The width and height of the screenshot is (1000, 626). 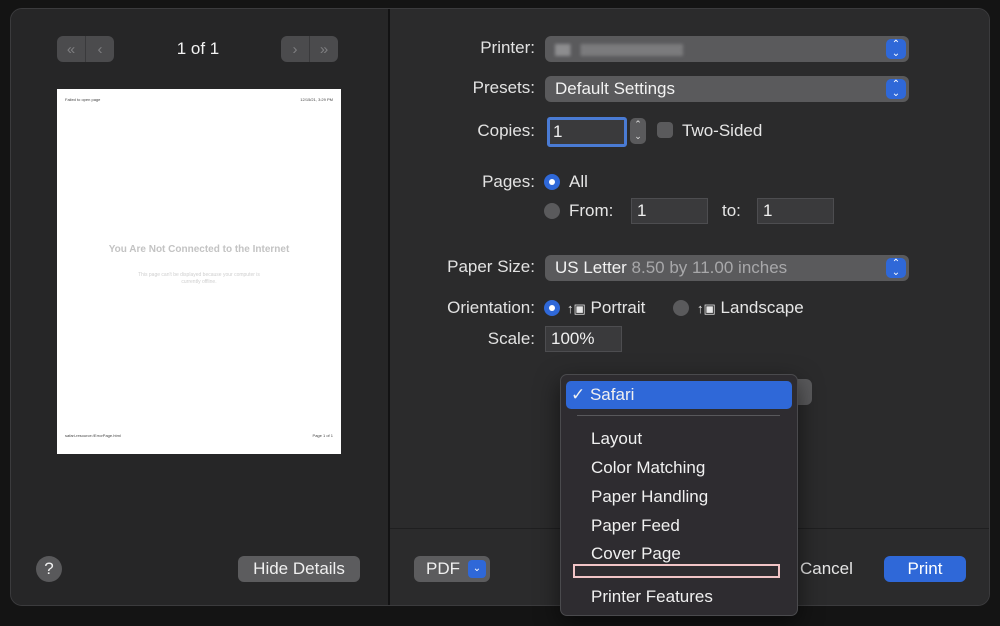 What do you see at coordinates (71, 49) in the screenshot?
I see `first-page-icon: «` at bounding box center [71, 49].